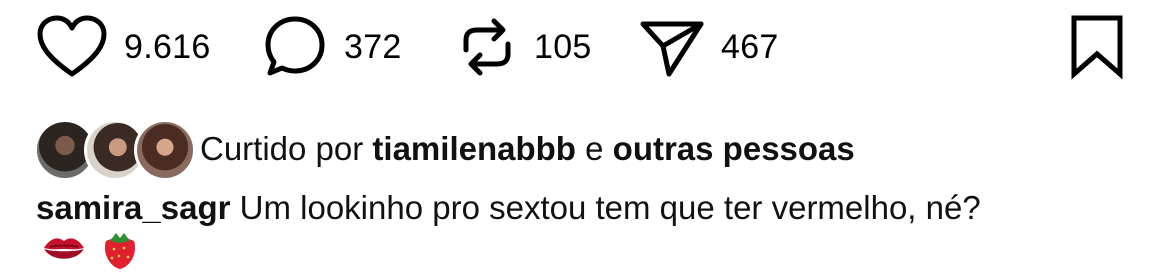 The width and height of the screenshot is (1170, 276). I want to click on liked-by-others-link: outras pessoas, so click(734, 148).